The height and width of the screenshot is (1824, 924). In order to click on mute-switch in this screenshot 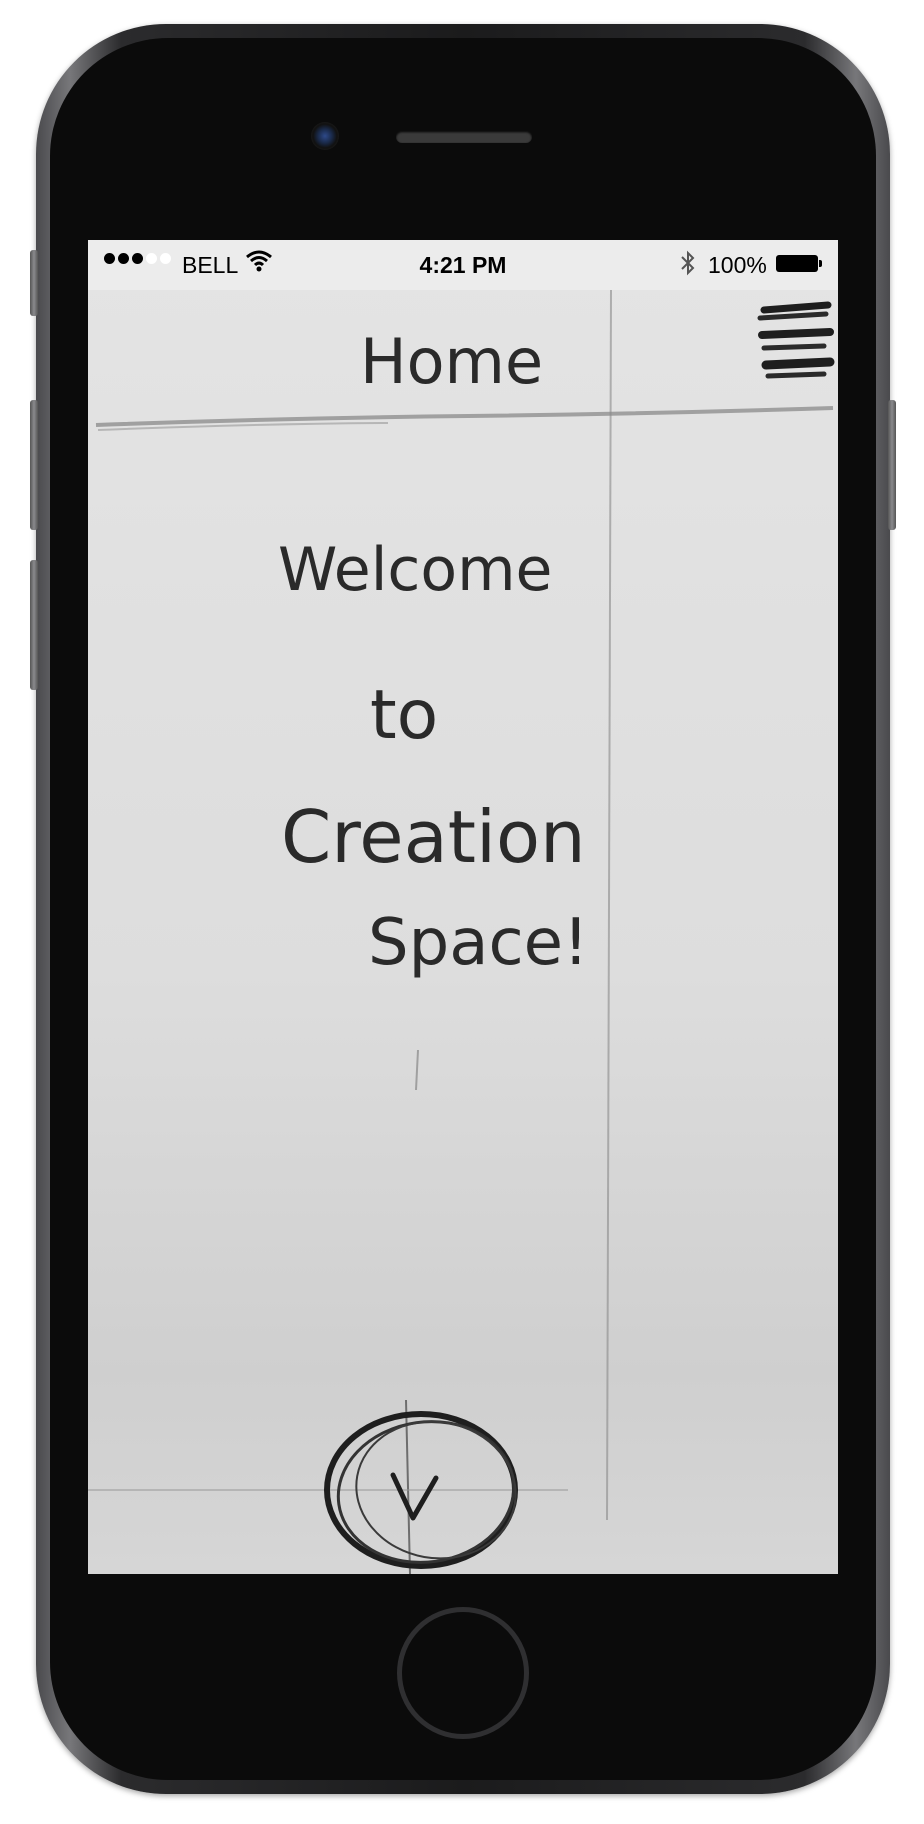, I will do `click(34, 283)`.